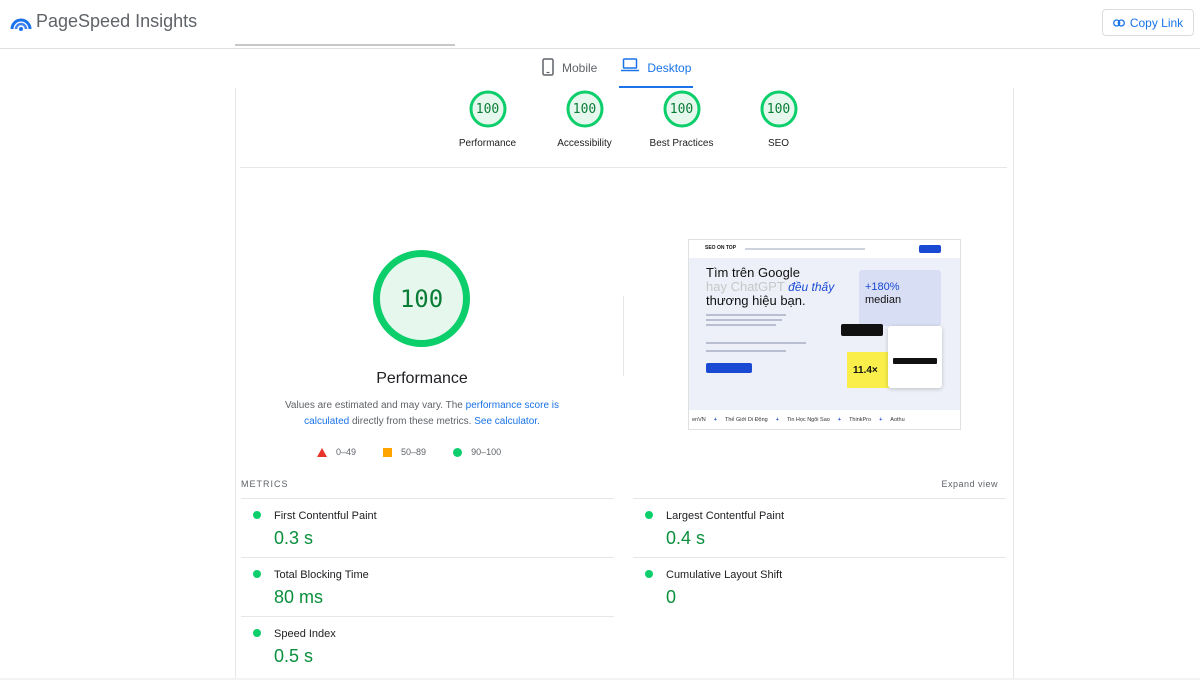  Describe the element at coordinates (265, 484) in the screenshot. I see `metrics-header: METRICS` at that location.